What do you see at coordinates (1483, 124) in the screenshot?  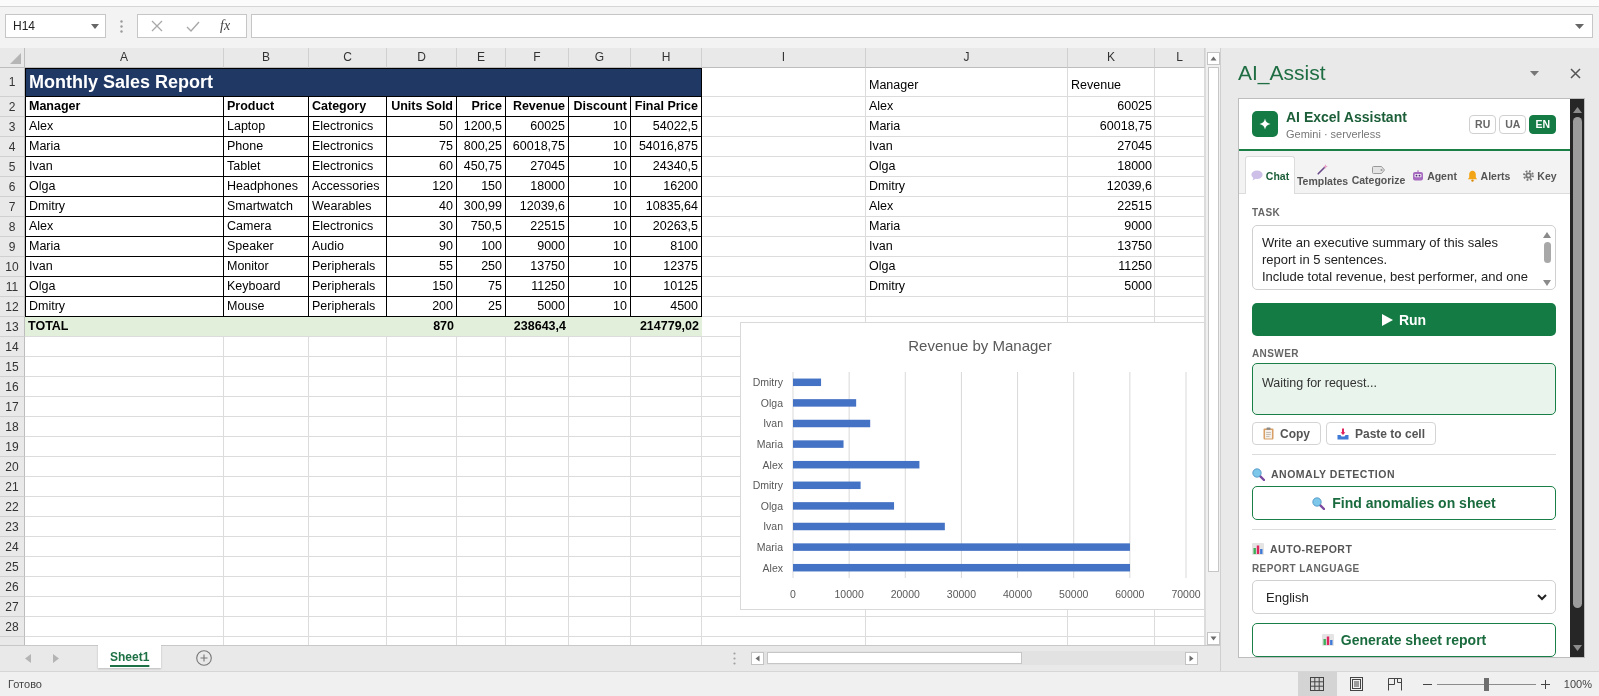 I see `language-button: RU` at bounding box center [1483, 124].